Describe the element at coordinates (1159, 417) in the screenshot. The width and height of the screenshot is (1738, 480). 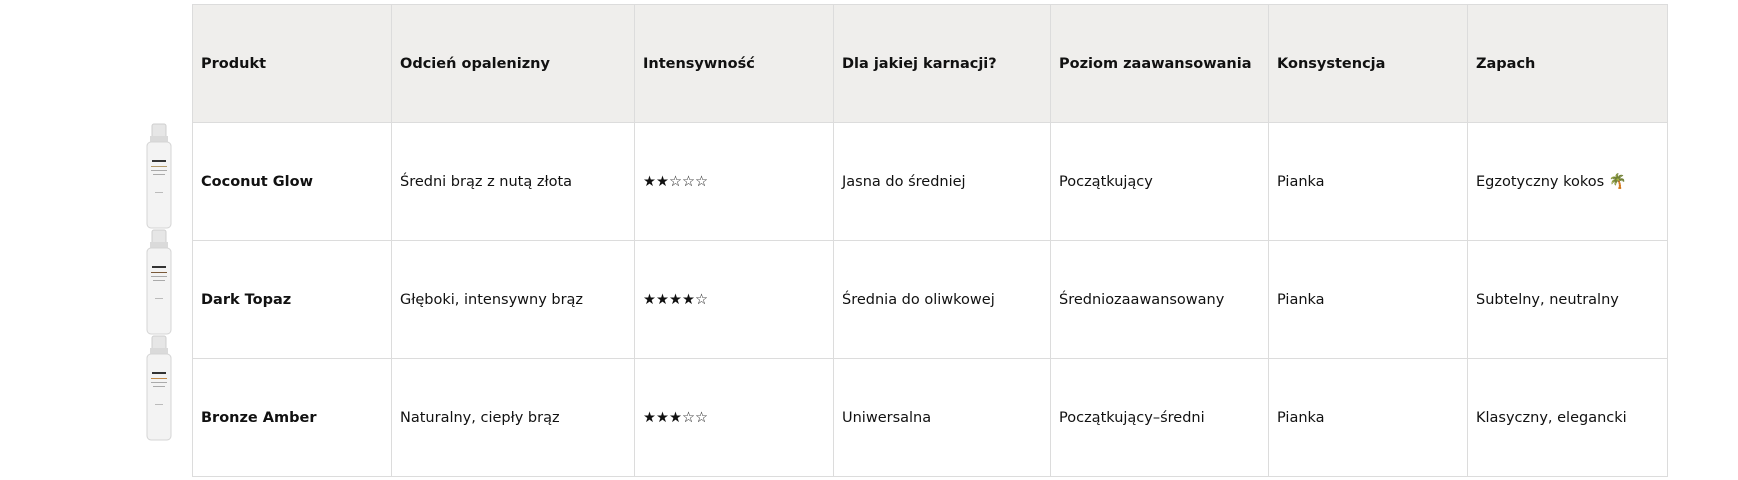
I see `level-cell: Początkujący–średni` at that location.